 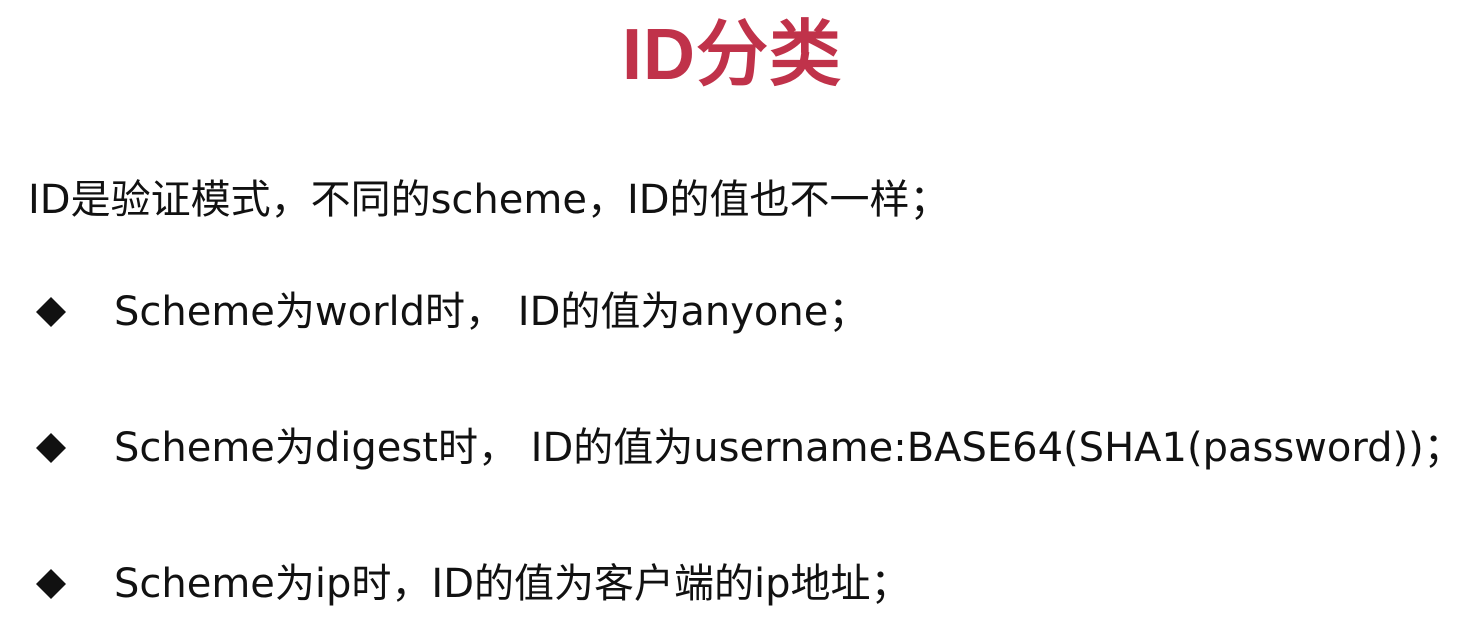 I want to click on bullet-item-world: Scheme为world时， ID的值为anyone；, so click(x=448, y=312).